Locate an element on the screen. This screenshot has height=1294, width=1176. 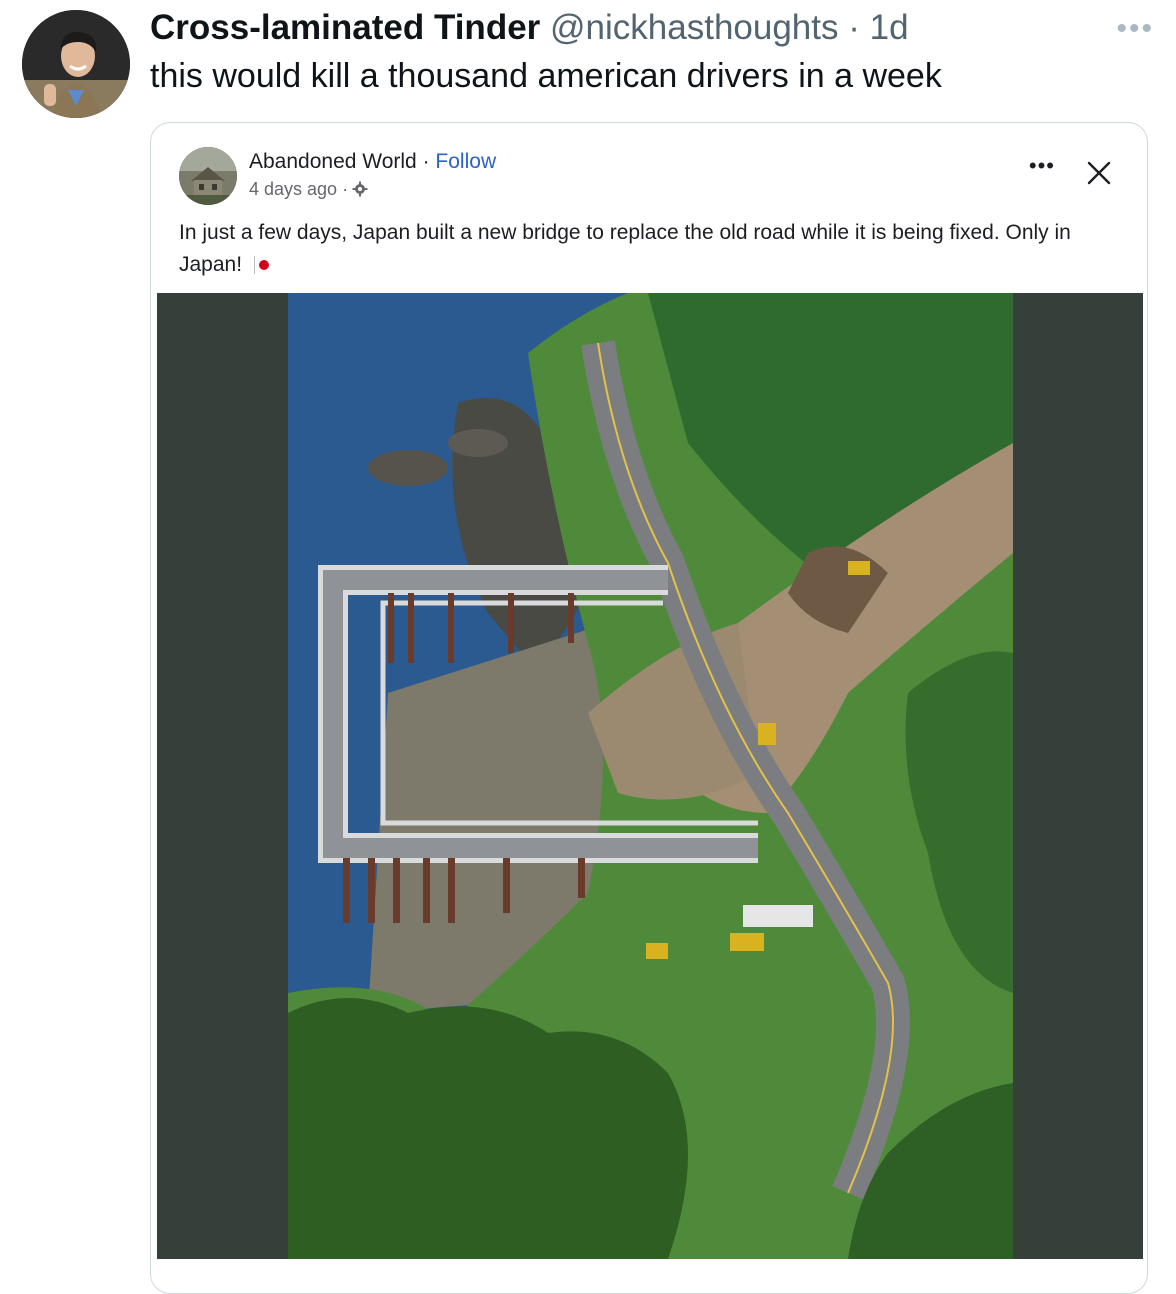
post-time: 4 days ago · is located at coordinates (298, 189).